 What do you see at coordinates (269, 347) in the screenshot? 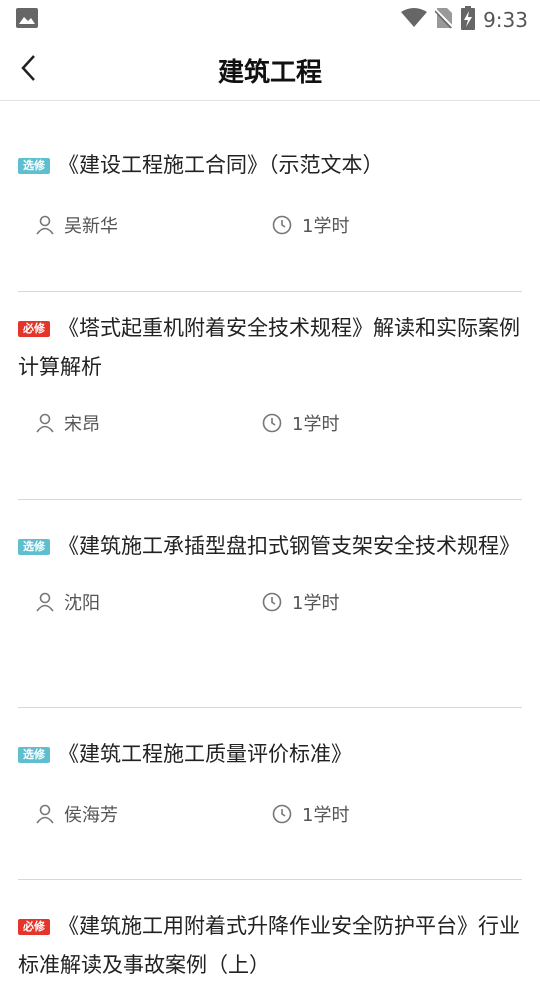
I see `course-title: 《塔式起重机附着安全技术规程》解读和实际案例计算解析` at bounding box center [269, 347].